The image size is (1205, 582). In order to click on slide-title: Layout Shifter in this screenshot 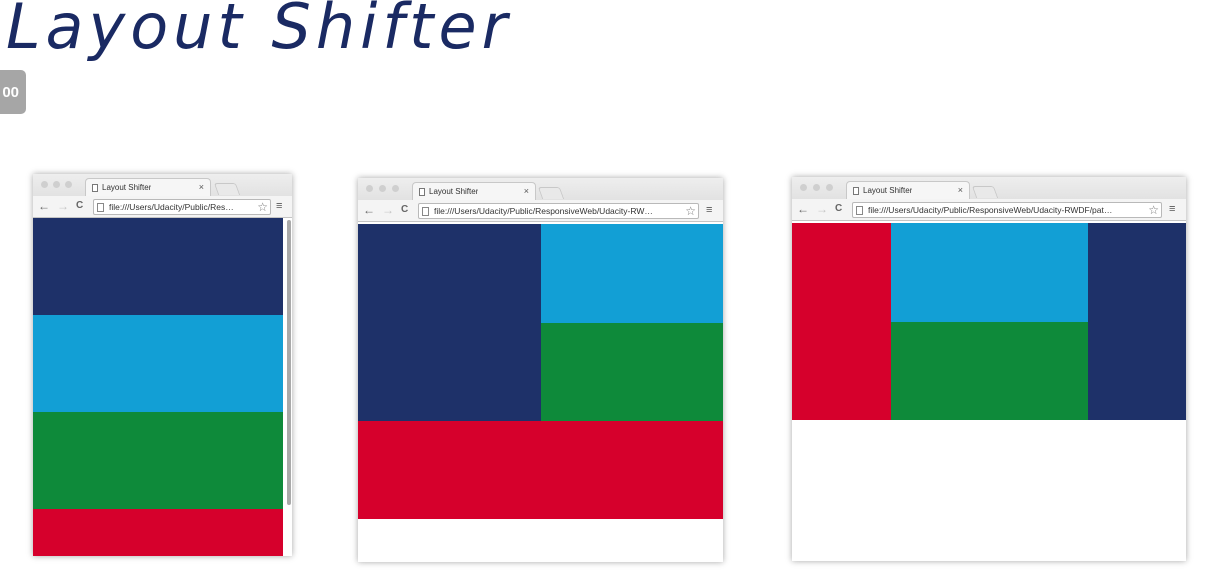, I will do `click(259, 31)`.